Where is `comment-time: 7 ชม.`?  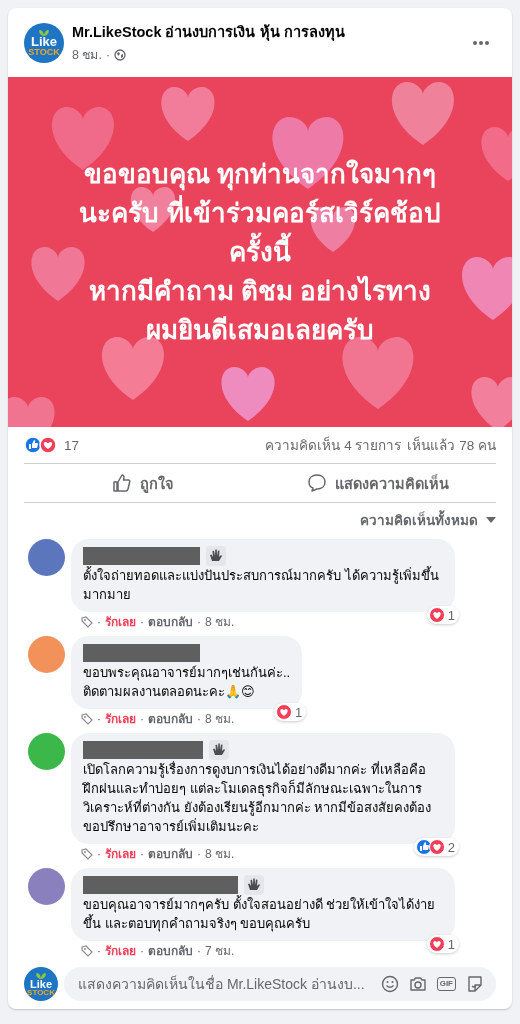
comment-time: 7 ชม. is located at coordinates (220, 951).